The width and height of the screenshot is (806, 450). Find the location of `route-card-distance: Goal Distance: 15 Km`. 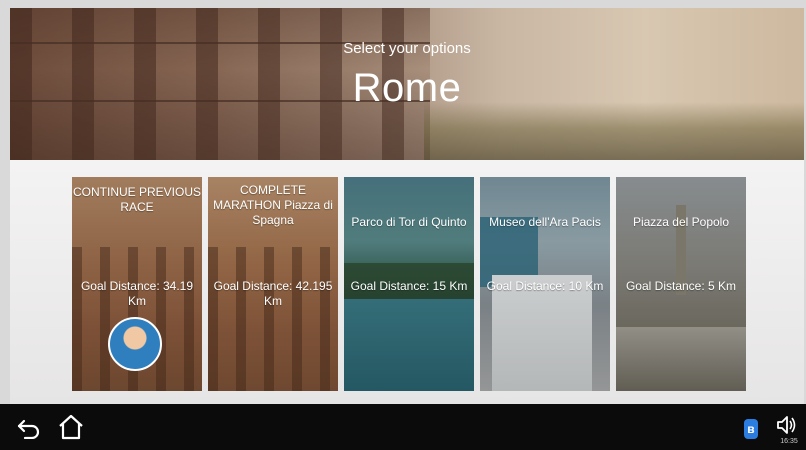

route-card-distance: Goal Distance: 15 Km is located at coordinates (409, 286).